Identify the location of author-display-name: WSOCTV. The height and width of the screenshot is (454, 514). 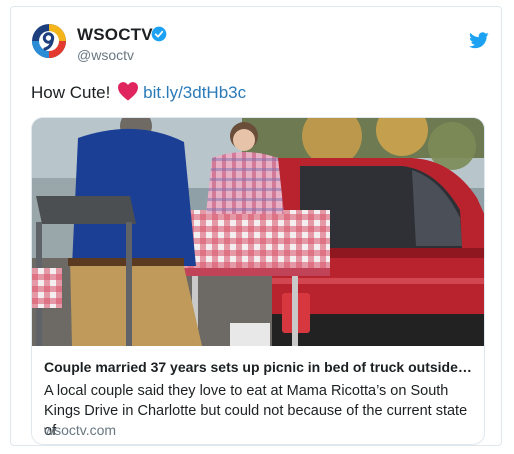
(115, 35).